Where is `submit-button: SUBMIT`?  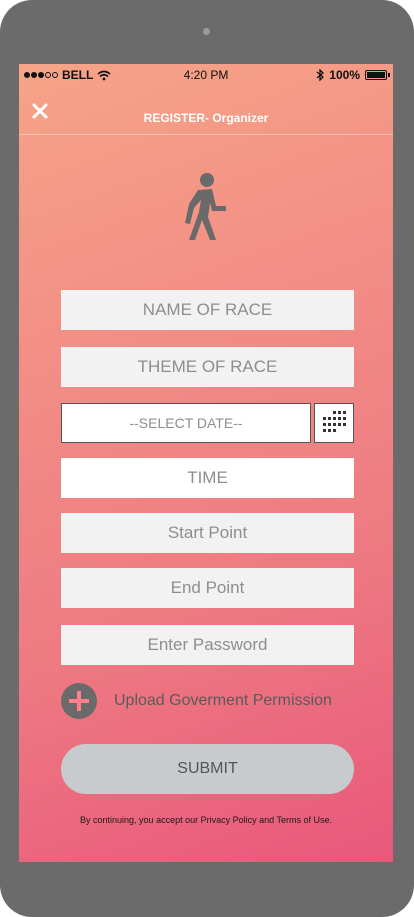
submit-button: SUBMIT is located at coordinates (207, 769).